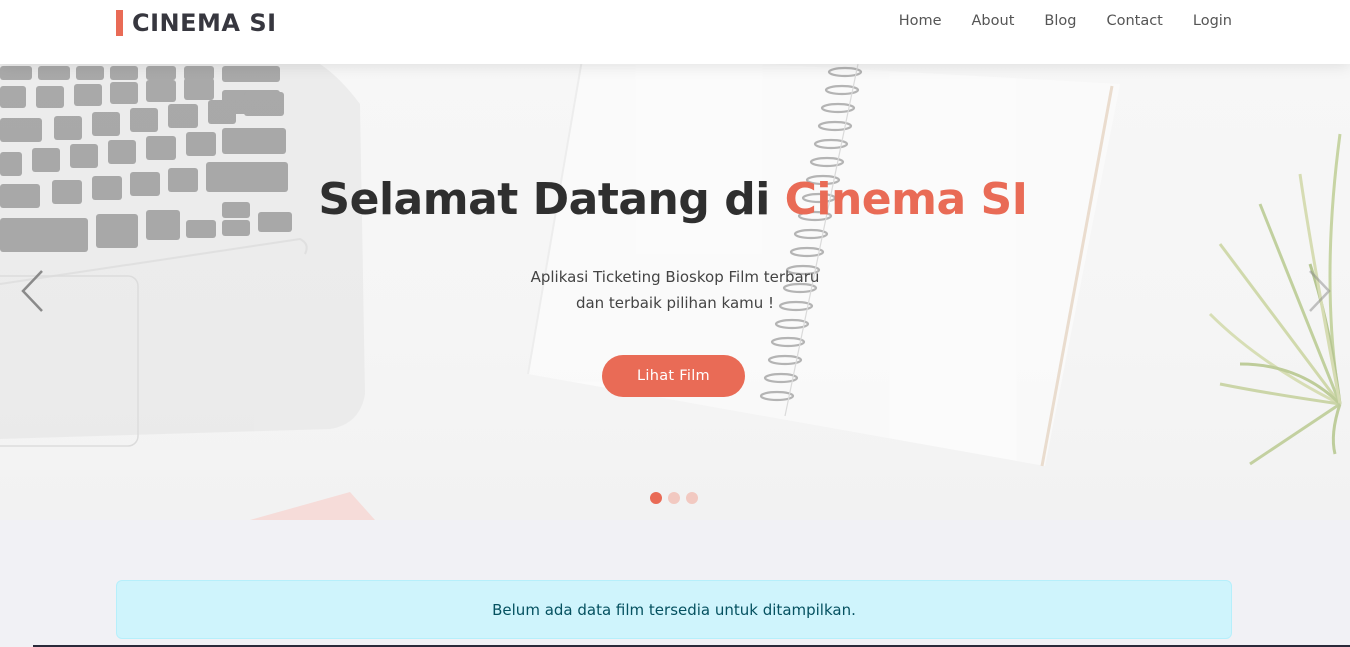 This screenshot has height=647, width=1350. Describe the element at coordinates (1212, 21) in the screenshot. I see `nav-item-login: Login` at that location.